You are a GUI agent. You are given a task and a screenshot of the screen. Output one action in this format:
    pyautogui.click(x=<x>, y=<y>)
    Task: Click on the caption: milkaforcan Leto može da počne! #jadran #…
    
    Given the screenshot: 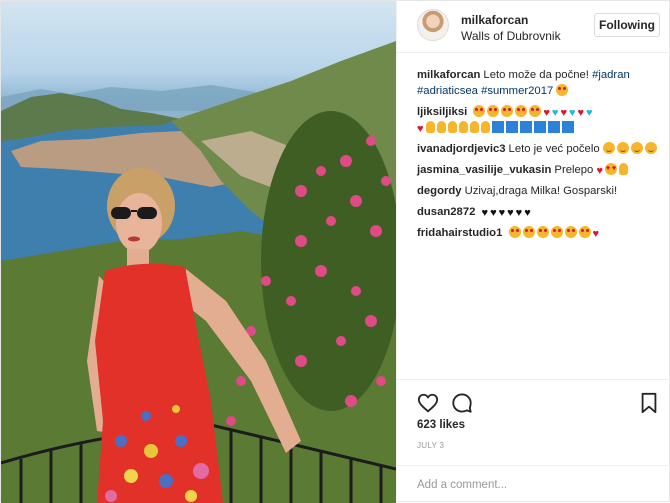 What is the action you would take?
    pyautogui.click(x=541, y=83)
    